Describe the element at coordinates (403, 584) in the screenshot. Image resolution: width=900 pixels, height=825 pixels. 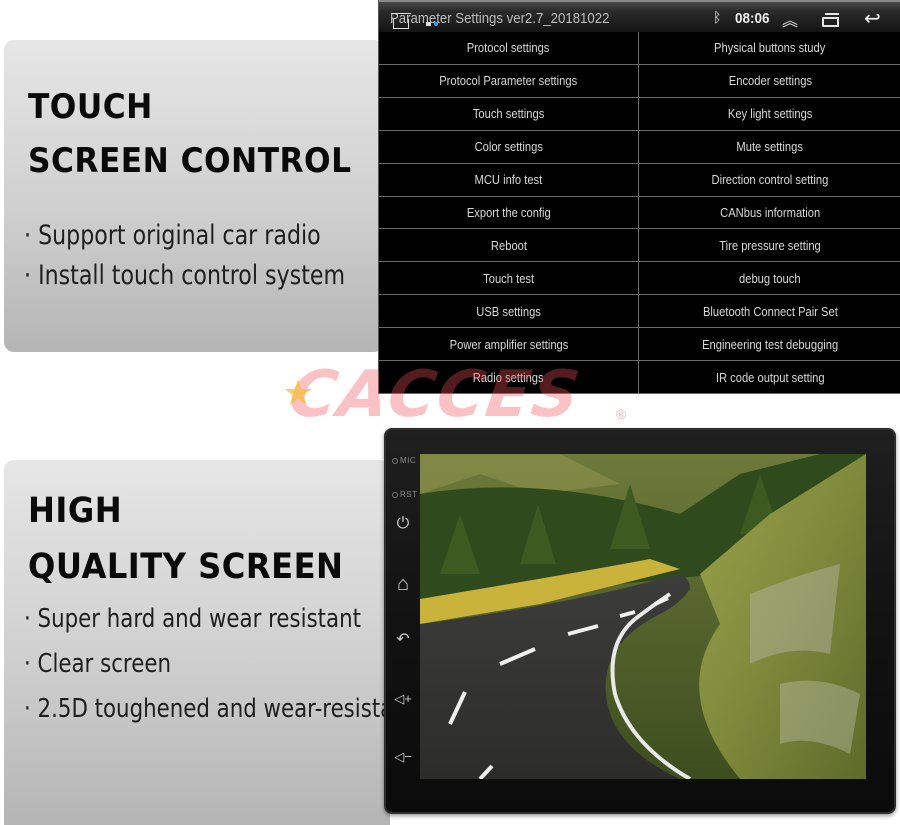
I see `home-icon: ⌂` at that location.